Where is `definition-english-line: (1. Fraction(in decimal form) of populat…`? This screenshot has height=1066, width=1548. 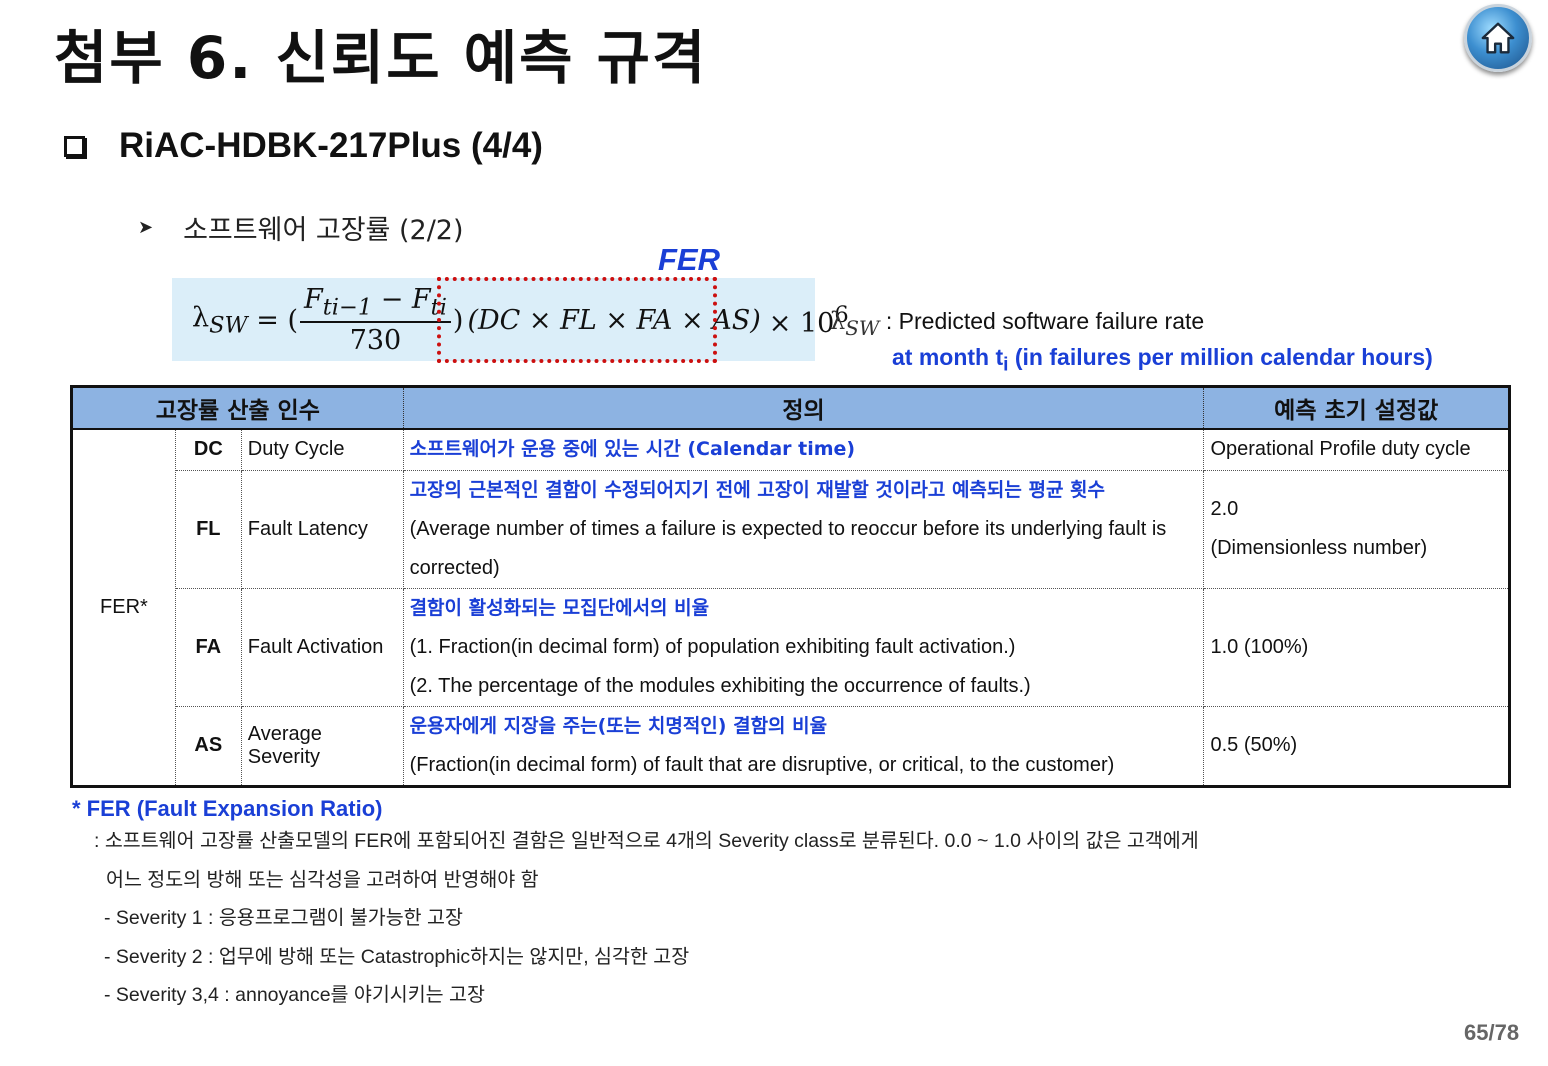 definition-english-line: (1. Fraction(in decimal form) of populat… is located at coordinates (712, 646).